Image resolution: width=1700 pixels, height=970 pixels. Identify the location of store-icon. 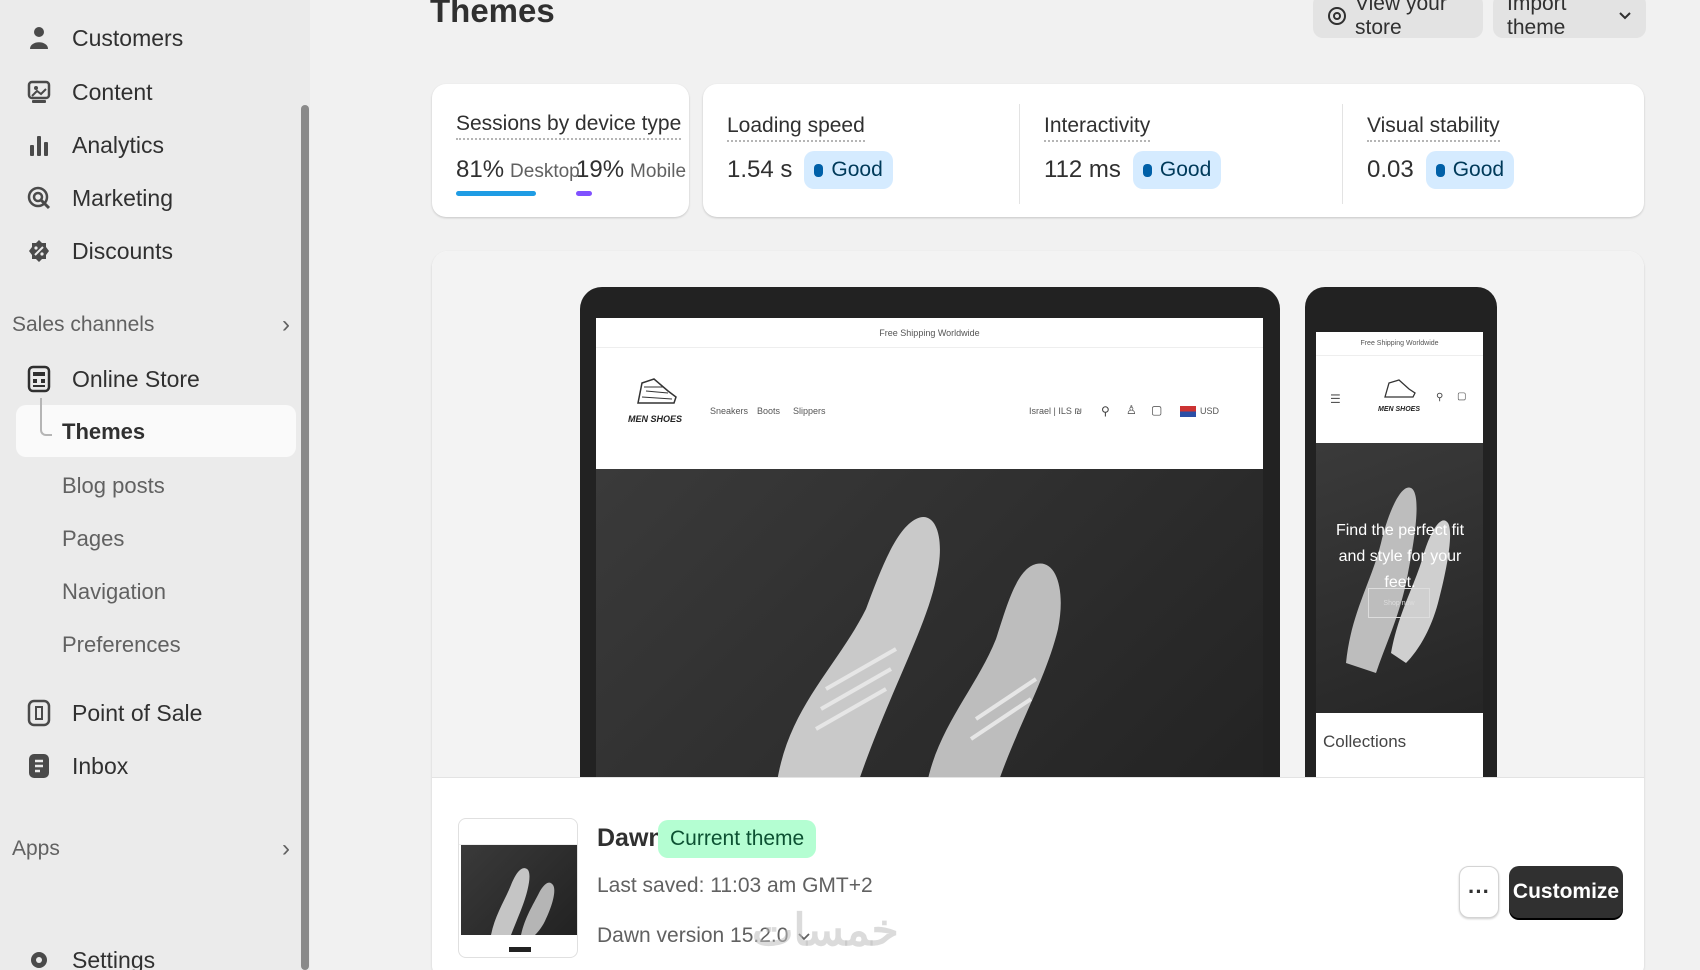
(39, 379).